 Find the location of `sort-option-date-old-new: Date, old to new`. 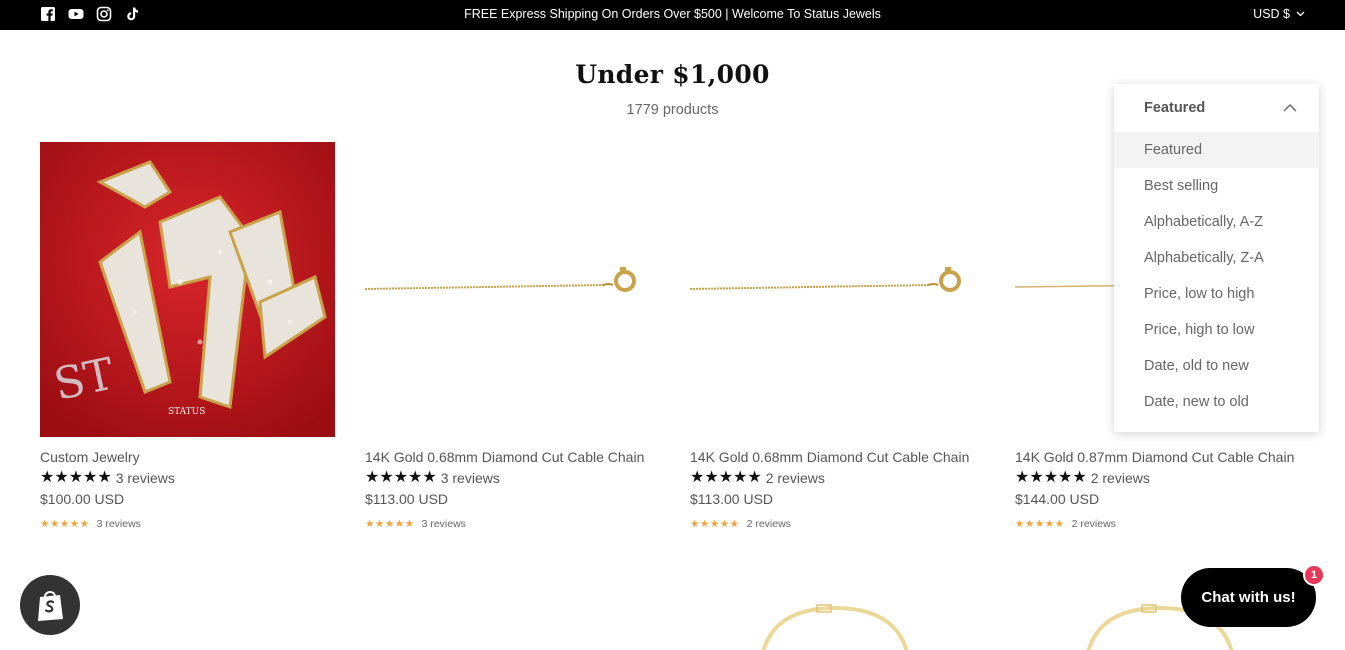

sort-option-date-old-new: Date, old to new is located at coordinates (1216, 366).